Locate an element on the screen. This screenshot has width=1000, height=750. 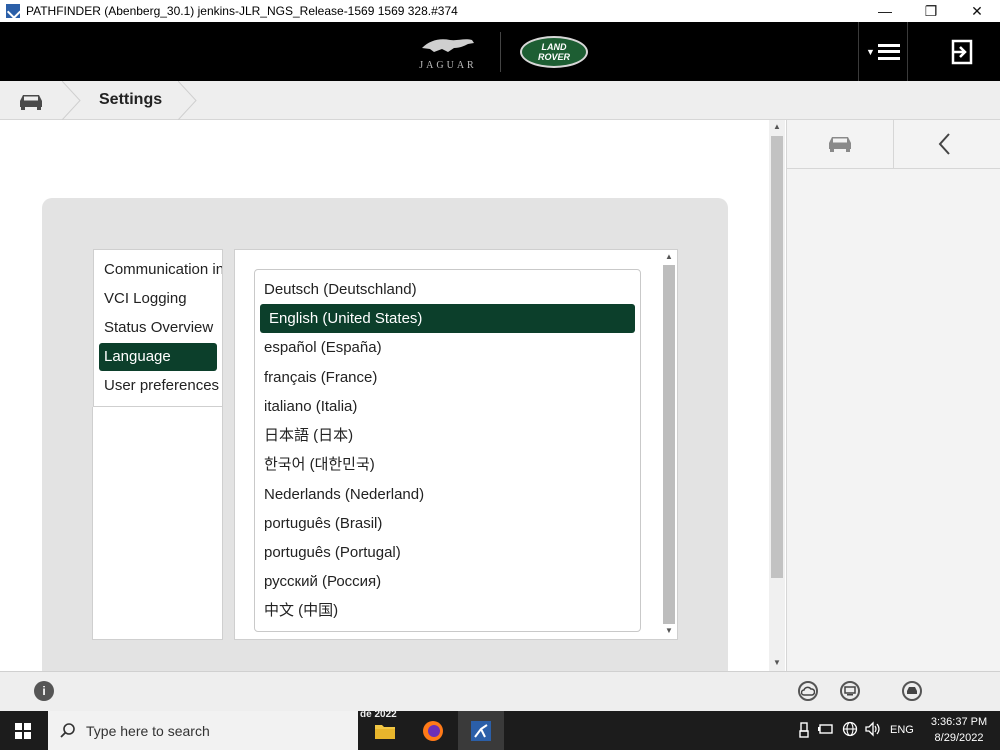
language-english: English (United States) is located at coordinates (447, 318).